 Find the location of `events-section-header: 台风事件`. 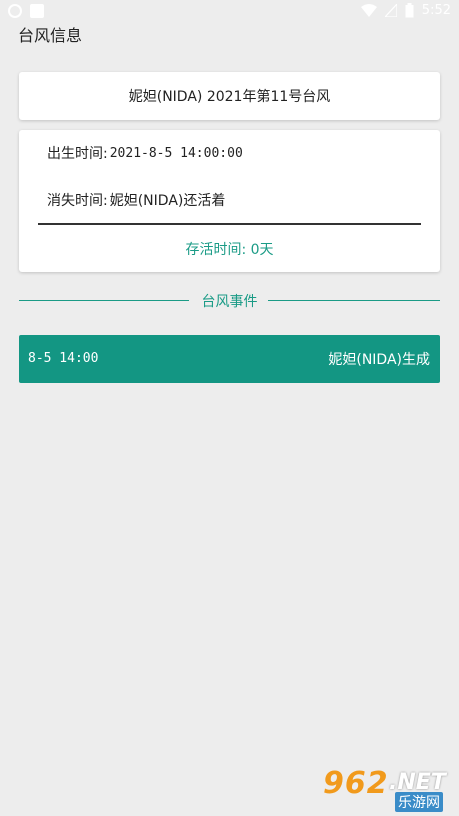

events-section-header: 台风事件 is located at coordinates (229, 301).